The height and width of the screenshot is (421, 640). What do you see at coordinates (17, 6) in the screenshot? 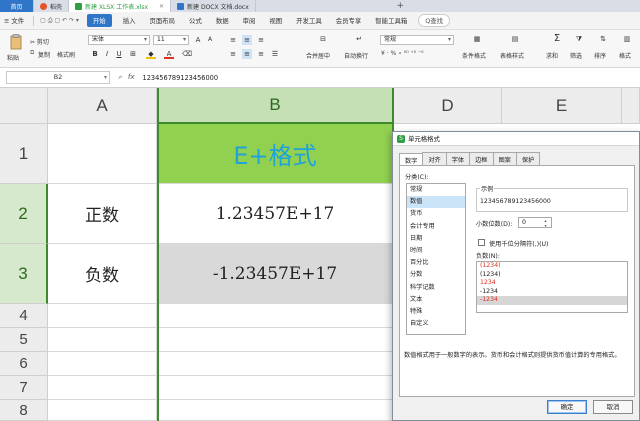
I see `tab-home: 首页` at bounding box center [17, 6].